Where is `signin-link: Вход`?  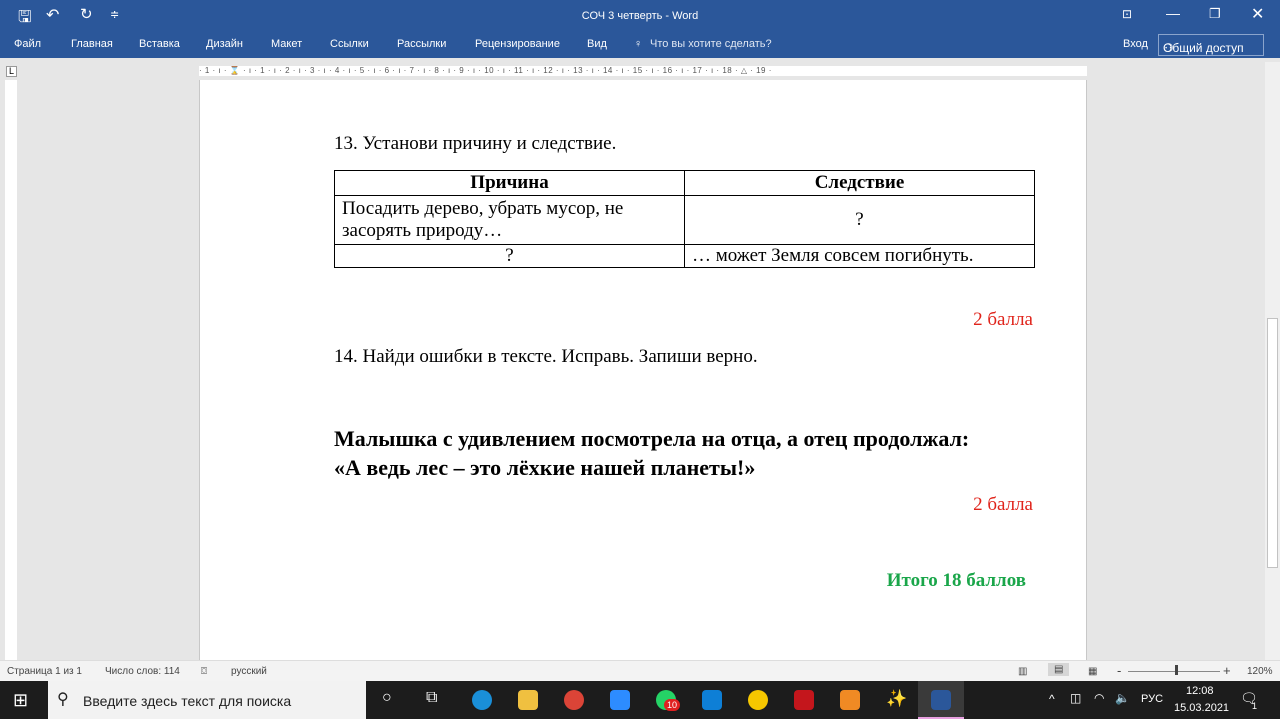 signin-link: Вход is located at coordinates (1135, 44).